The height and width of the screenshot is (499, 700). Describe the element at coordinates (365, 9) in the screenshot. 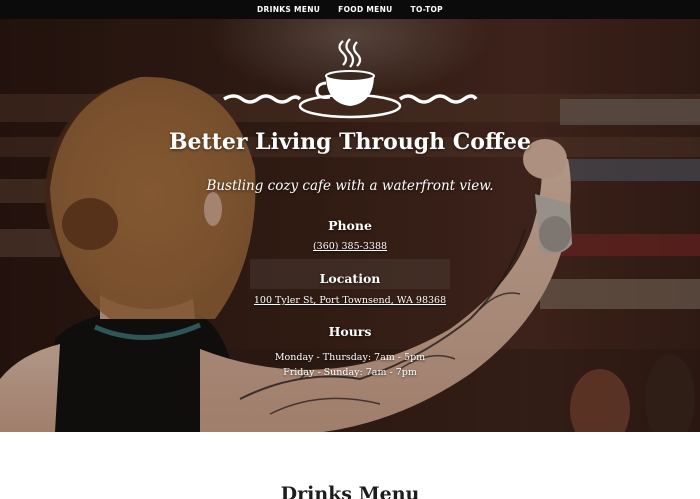

I see `nav-food-menu: FOOD MENU` at that location.